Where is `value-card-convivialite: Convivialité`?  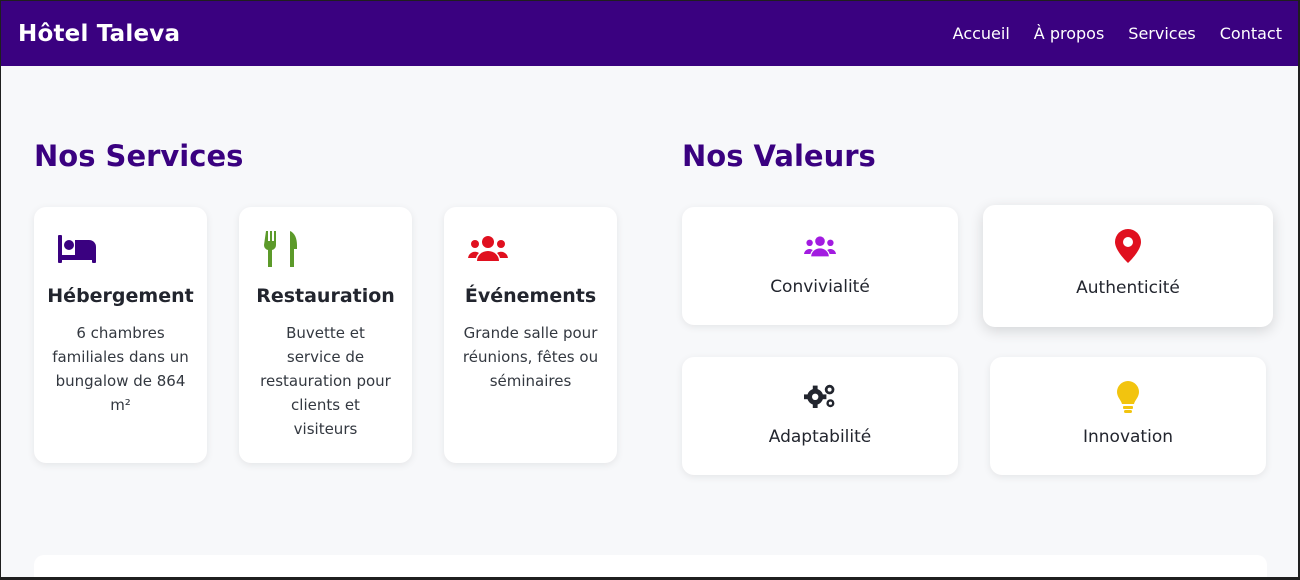 value-card-convivialite: Convivialité is located at coordinates (820, 266).